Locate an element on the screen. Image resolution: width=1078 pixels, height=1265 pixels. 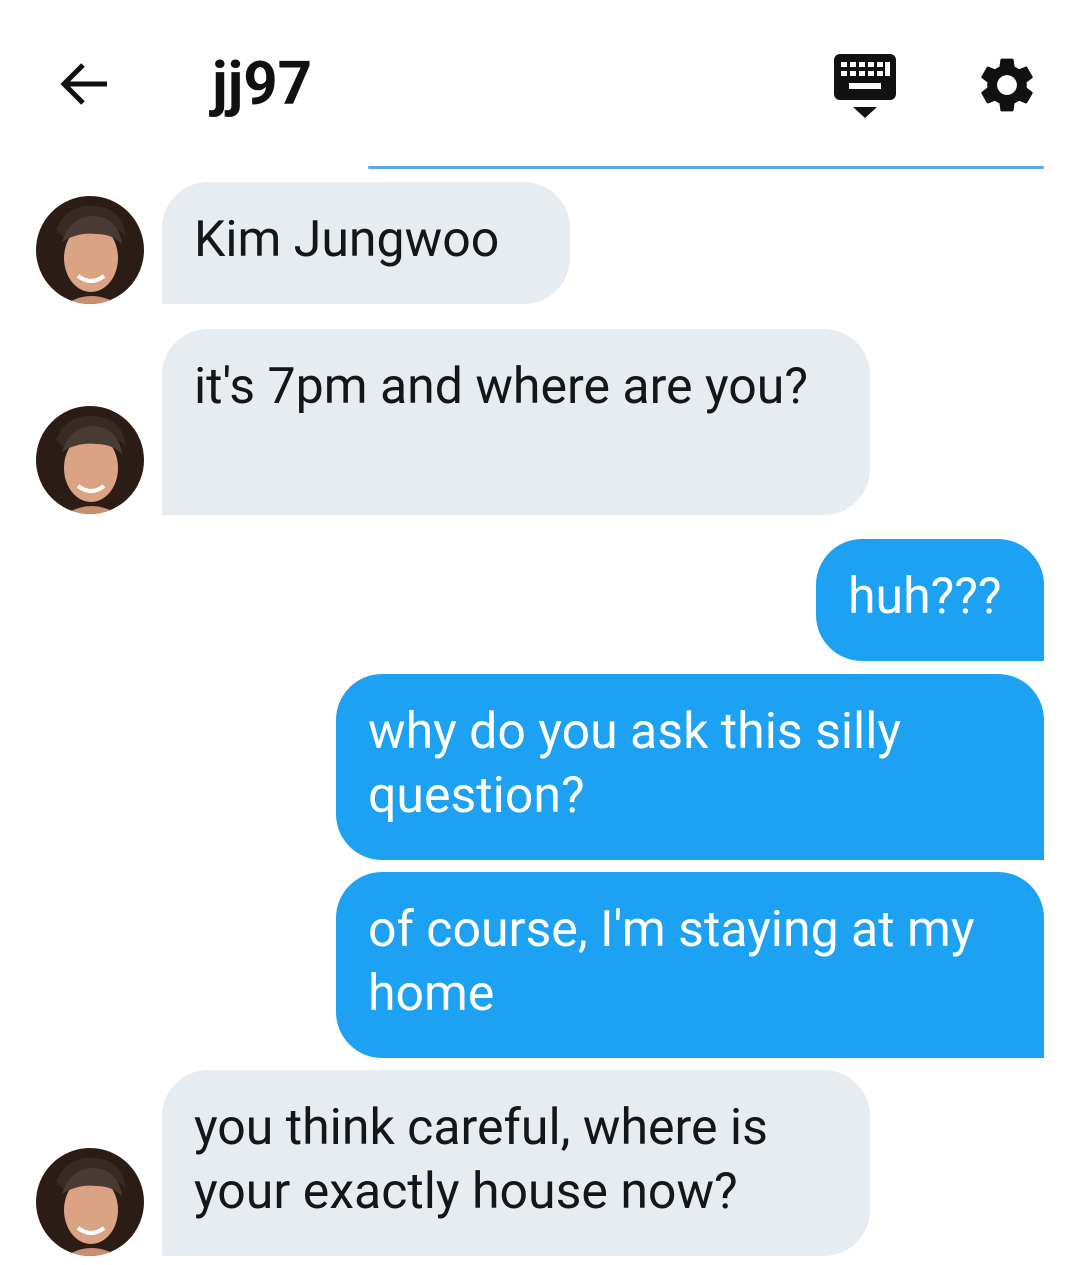
gear-icon is located at coordinates (1007, 85).